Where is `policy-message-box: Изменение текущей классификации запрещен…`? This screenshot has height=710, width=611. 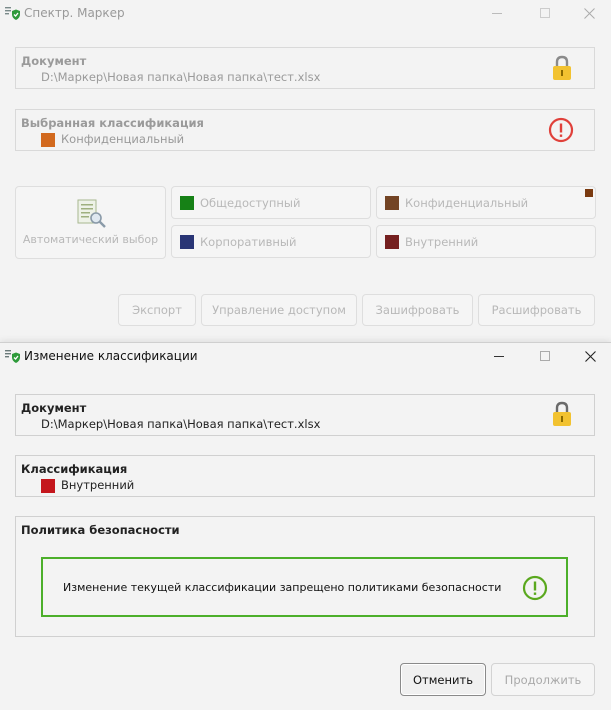 policy-message-box: Изменение текущей классификации запрещен… is located at coordinates (304, 587).